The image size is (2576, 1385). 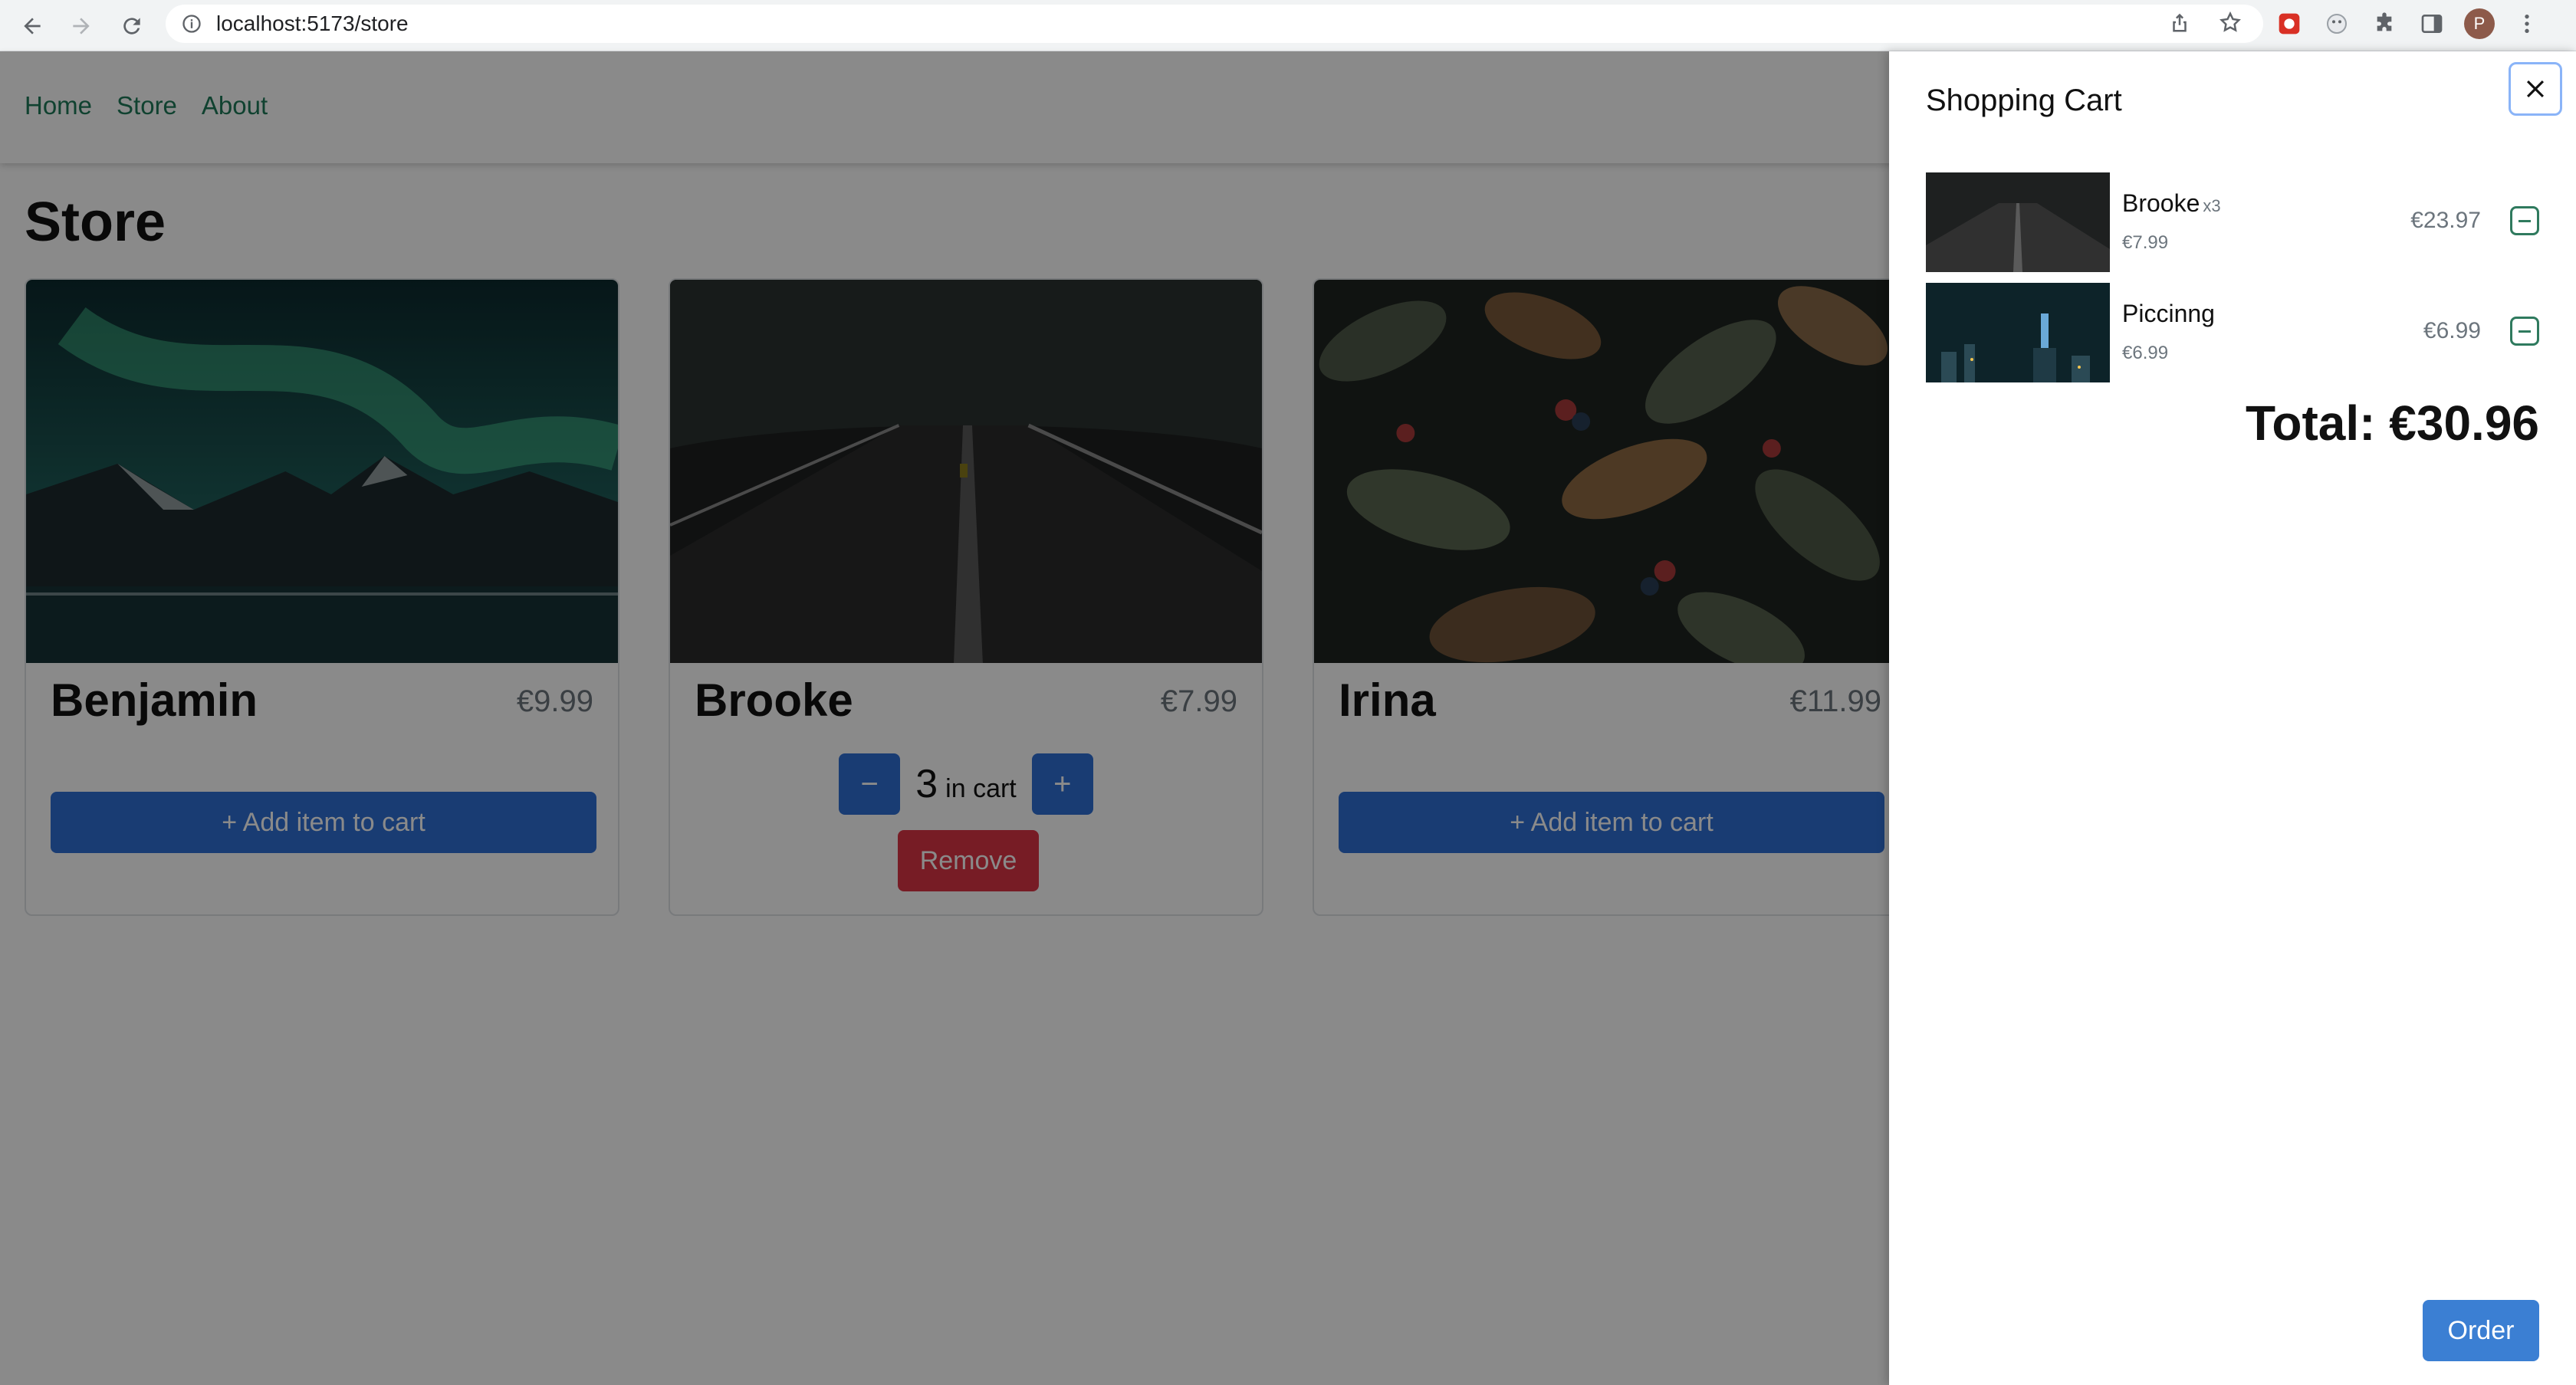 I want to click on forward-arrow-icon, so click(x=81, y=26).